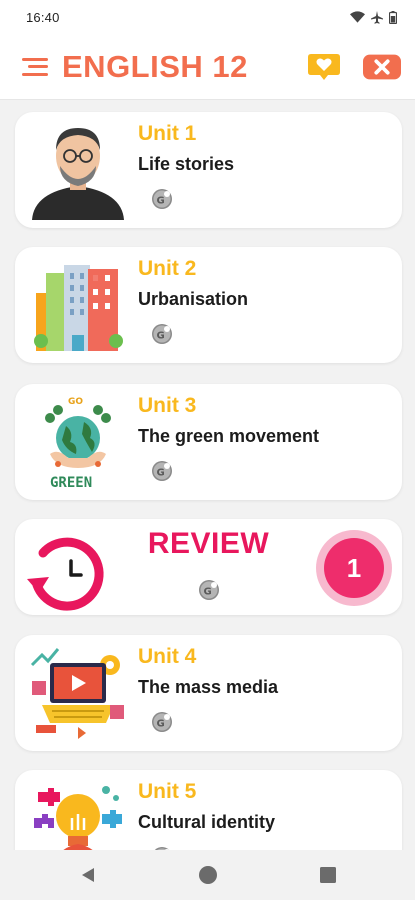 Image resolution: width=415 pixels, height=900 pixels. What do you see at coordinates (208, 687) in the screenshot?
I see `unit-title: The mass media` at bounding box center [208, 687].